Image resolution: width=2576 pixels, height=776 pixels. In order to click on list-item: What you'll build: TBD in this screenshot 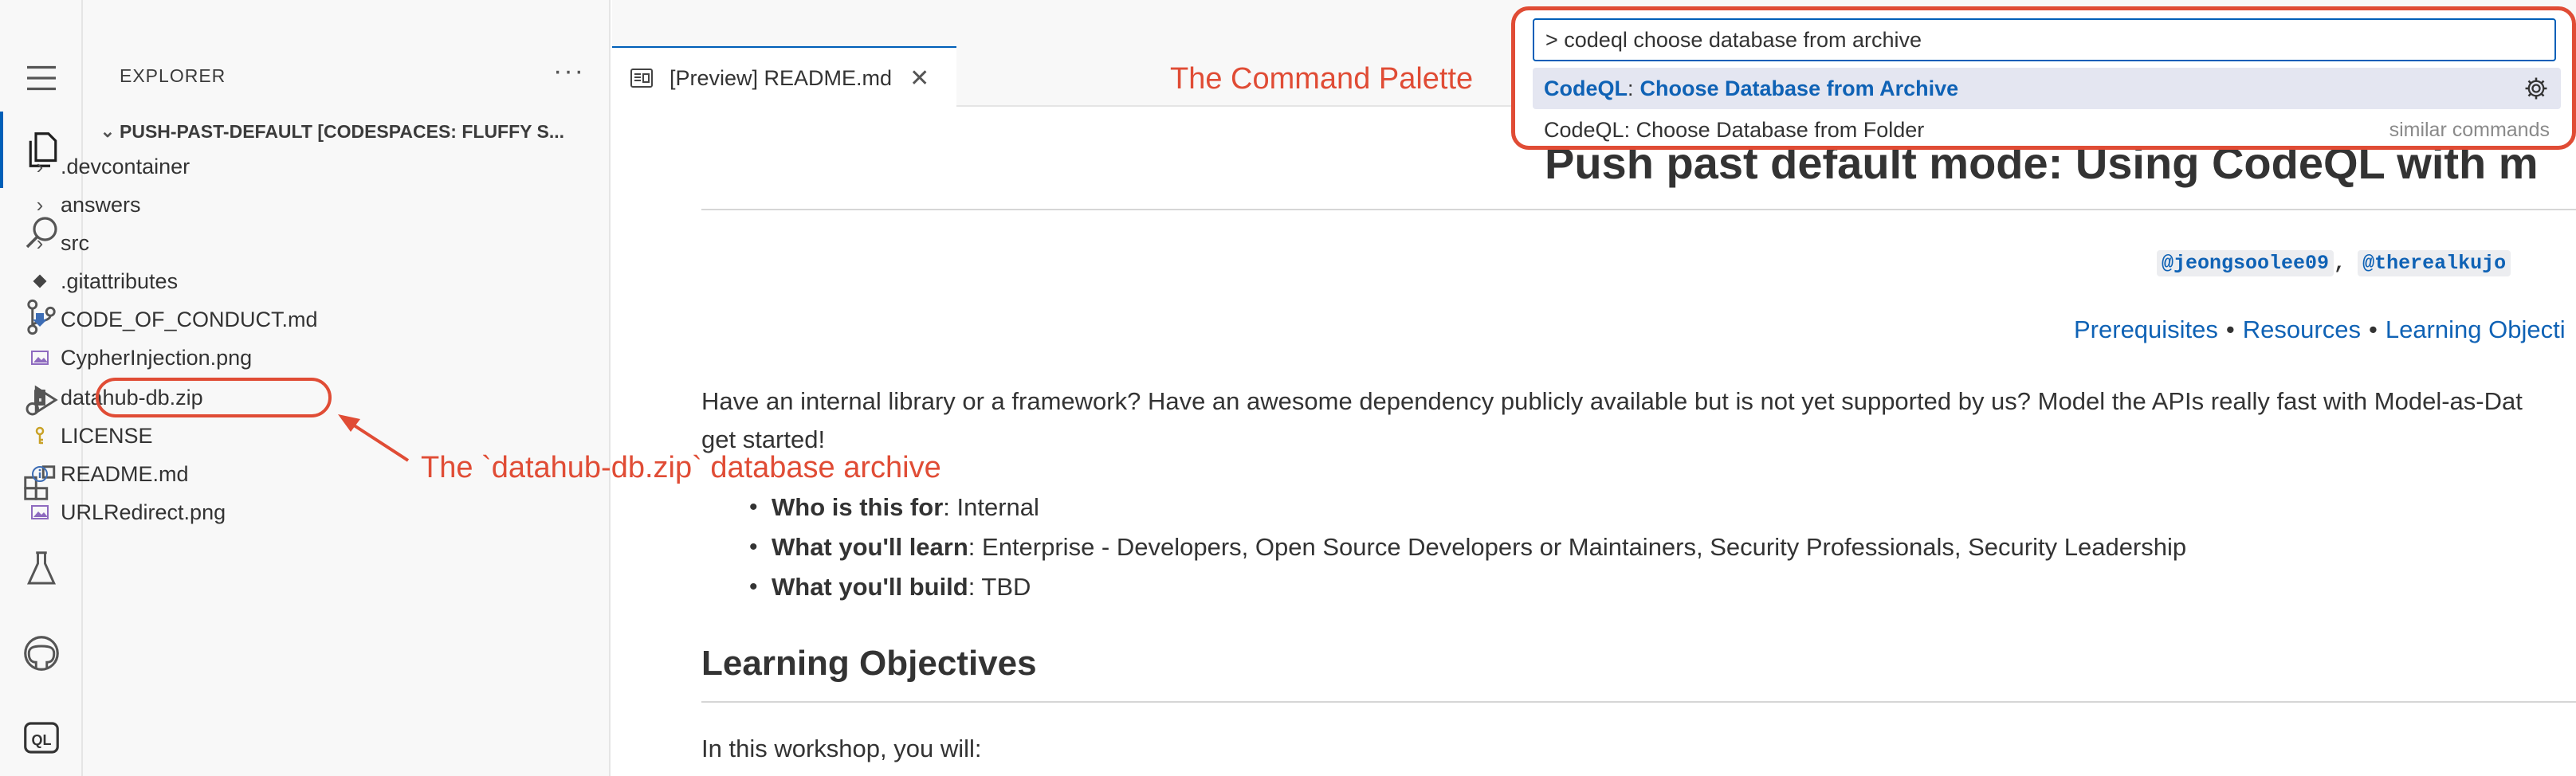, I will do `click(1443, 587)`.